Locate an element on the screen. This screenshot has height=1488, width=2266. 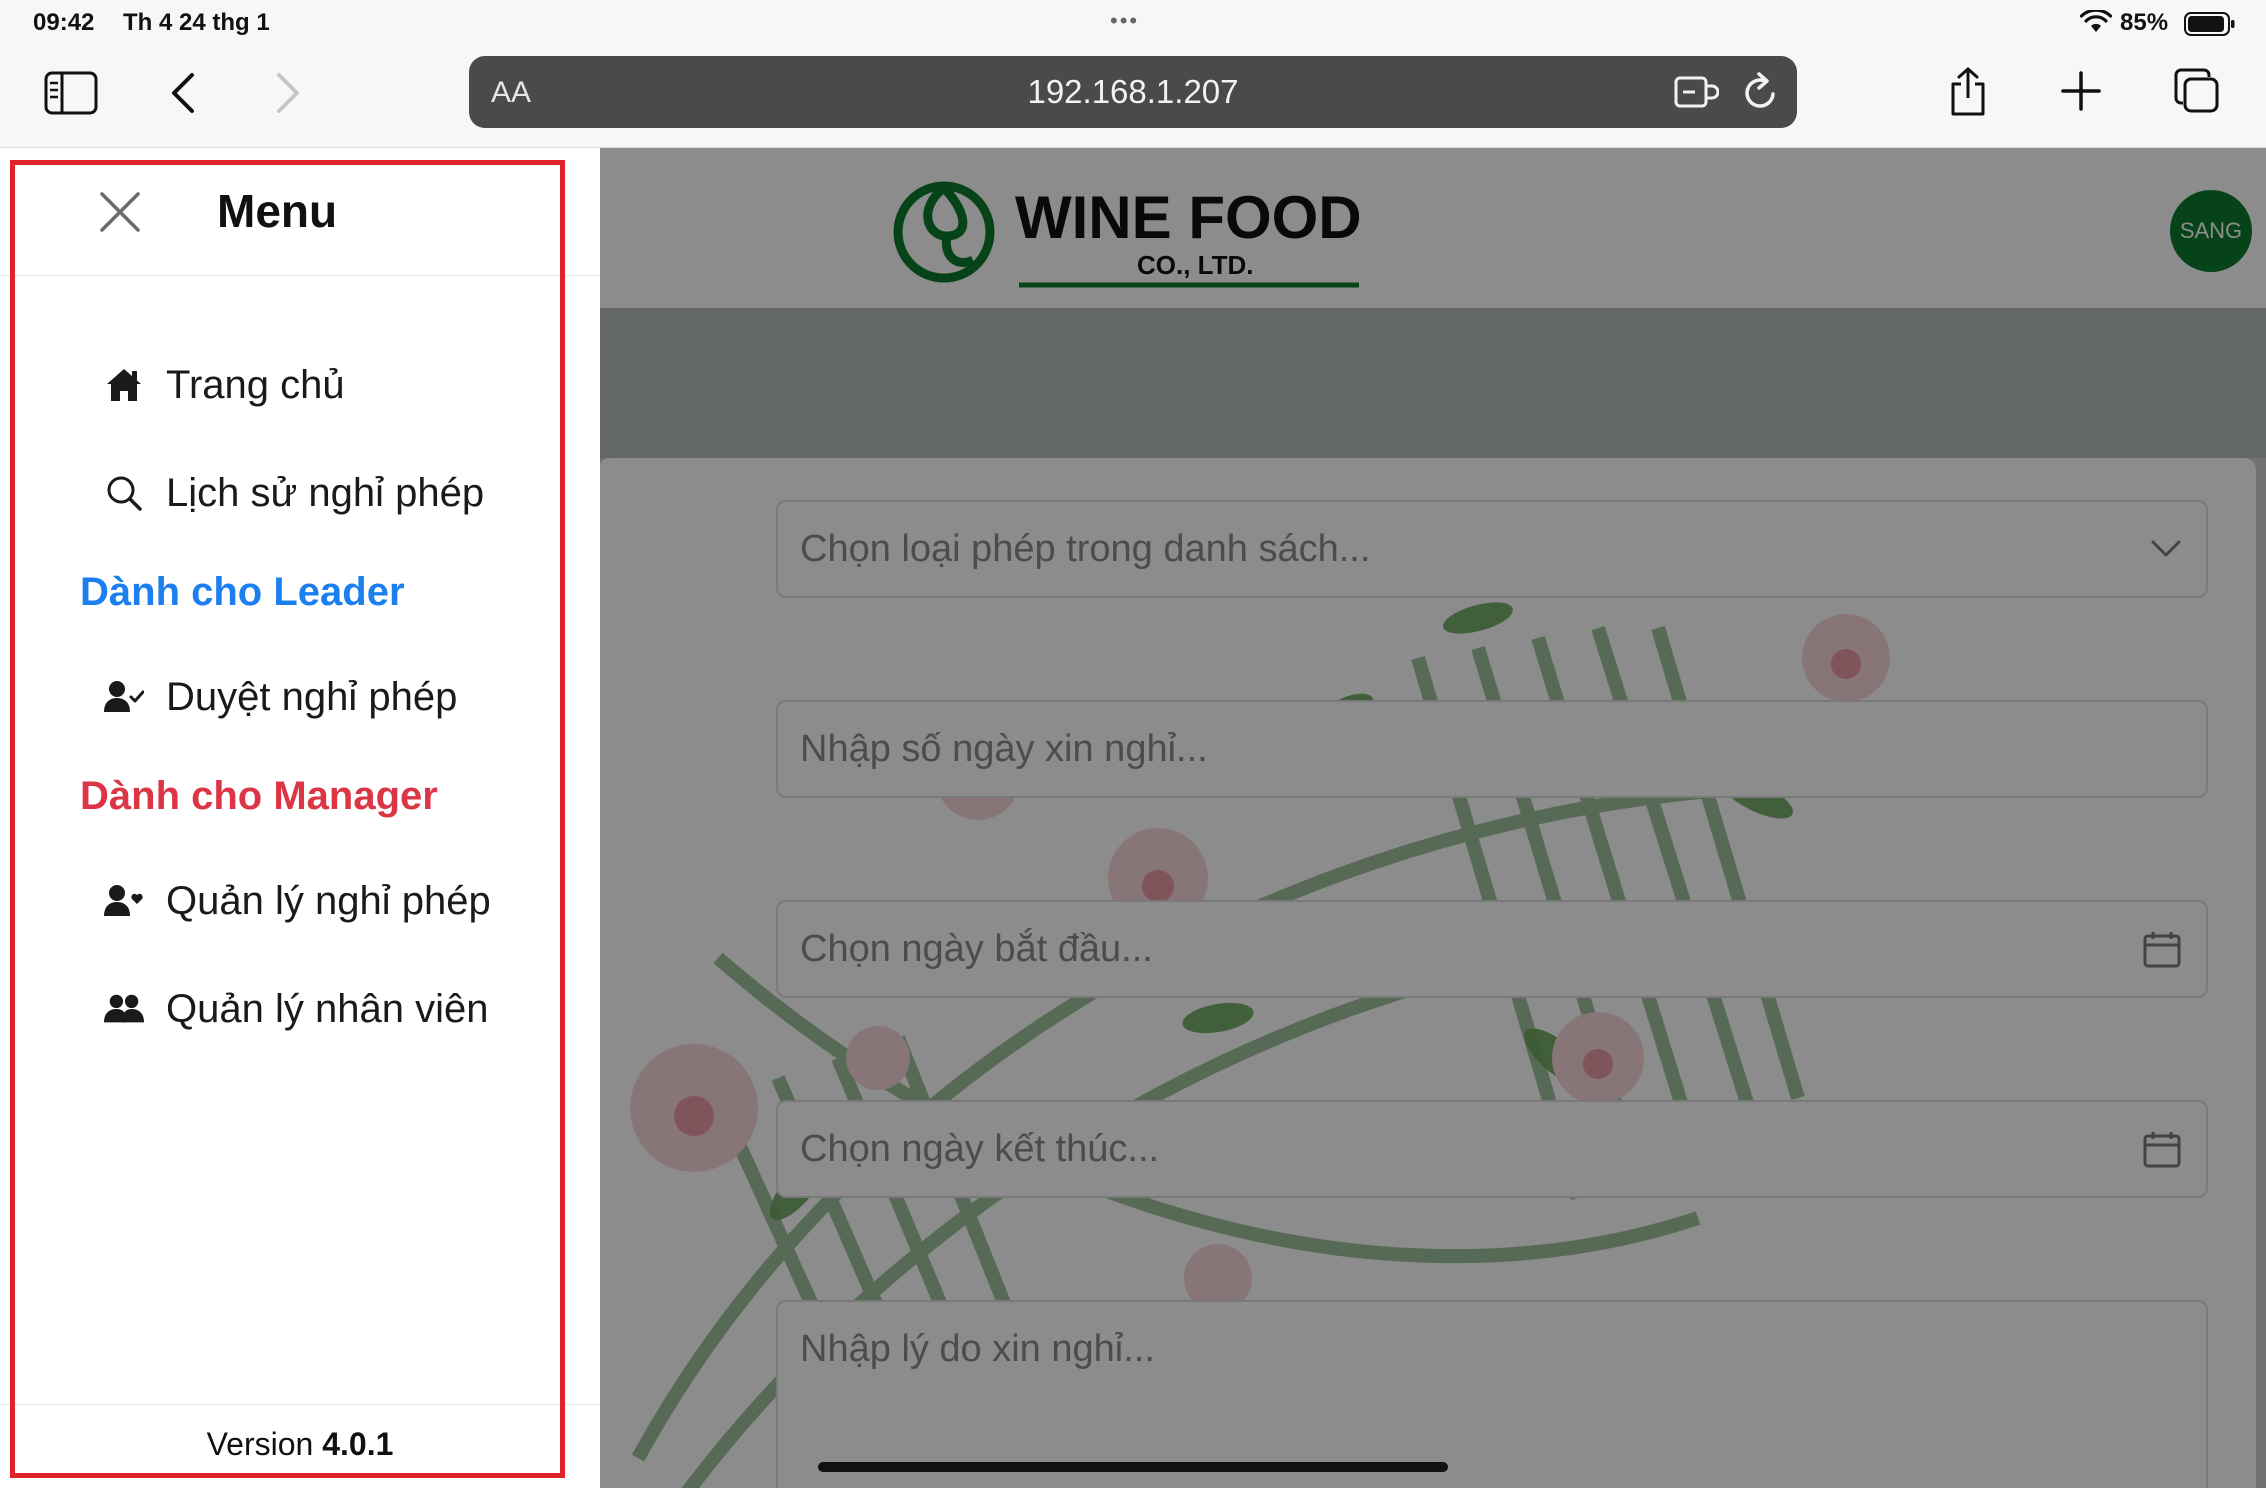
tabs-overview-button is located at coordinates (2197, 91).